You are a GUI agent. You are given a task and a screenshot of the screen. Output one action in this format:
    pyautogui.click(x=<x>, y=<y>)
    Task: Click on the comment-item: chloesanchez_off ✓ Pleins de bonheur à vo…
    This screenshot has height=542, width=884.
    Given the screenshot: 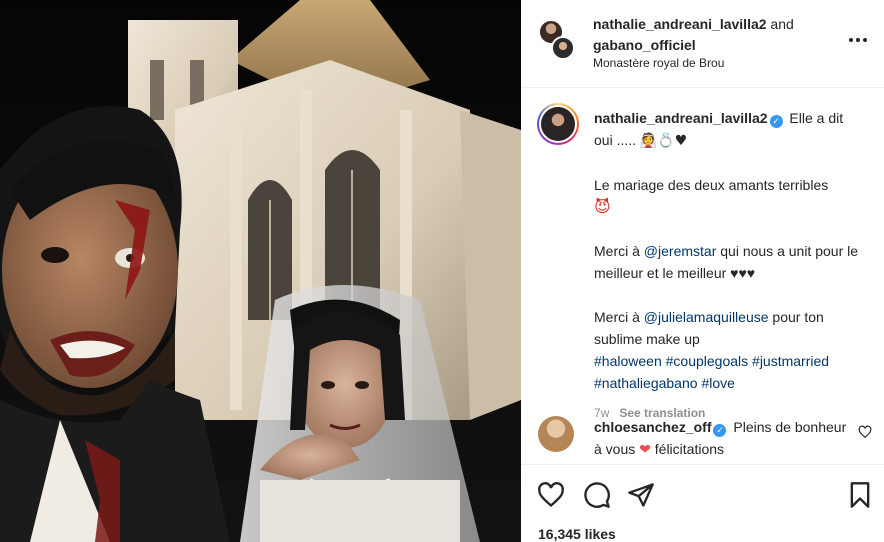 What is the action you would take?
    pyautogui.click(x=723, y=438)
    